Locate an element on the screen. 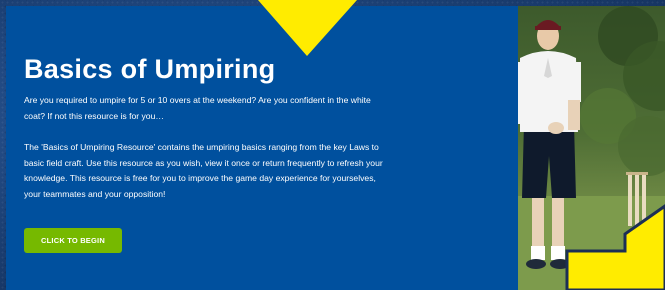 This screenshot has height=290, width=665. arrow-down-icon is located at coordinates (307, 28).